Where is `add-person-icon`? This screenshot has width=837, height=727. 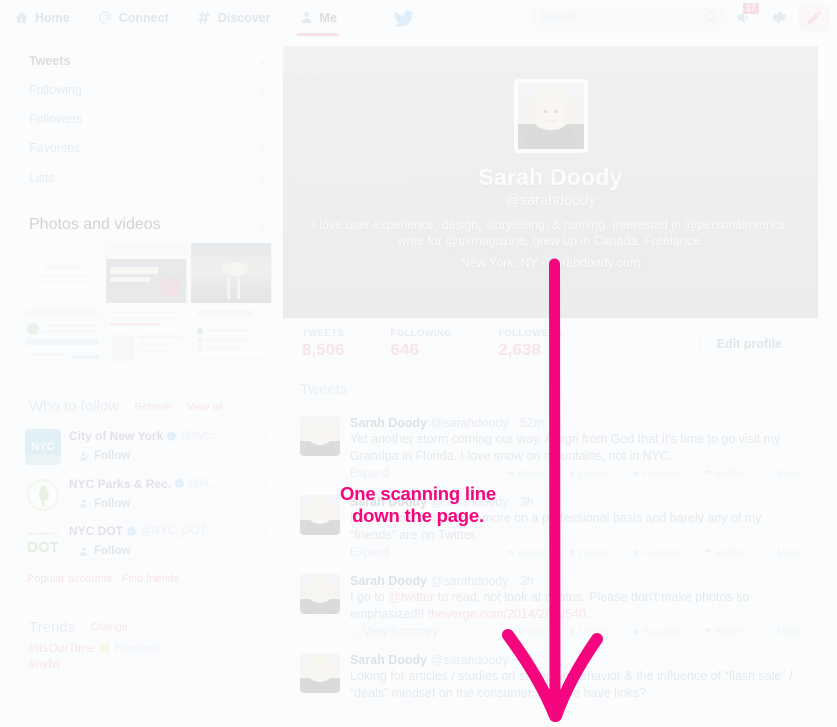
add-person-icon is located at coordinates (84, 456).